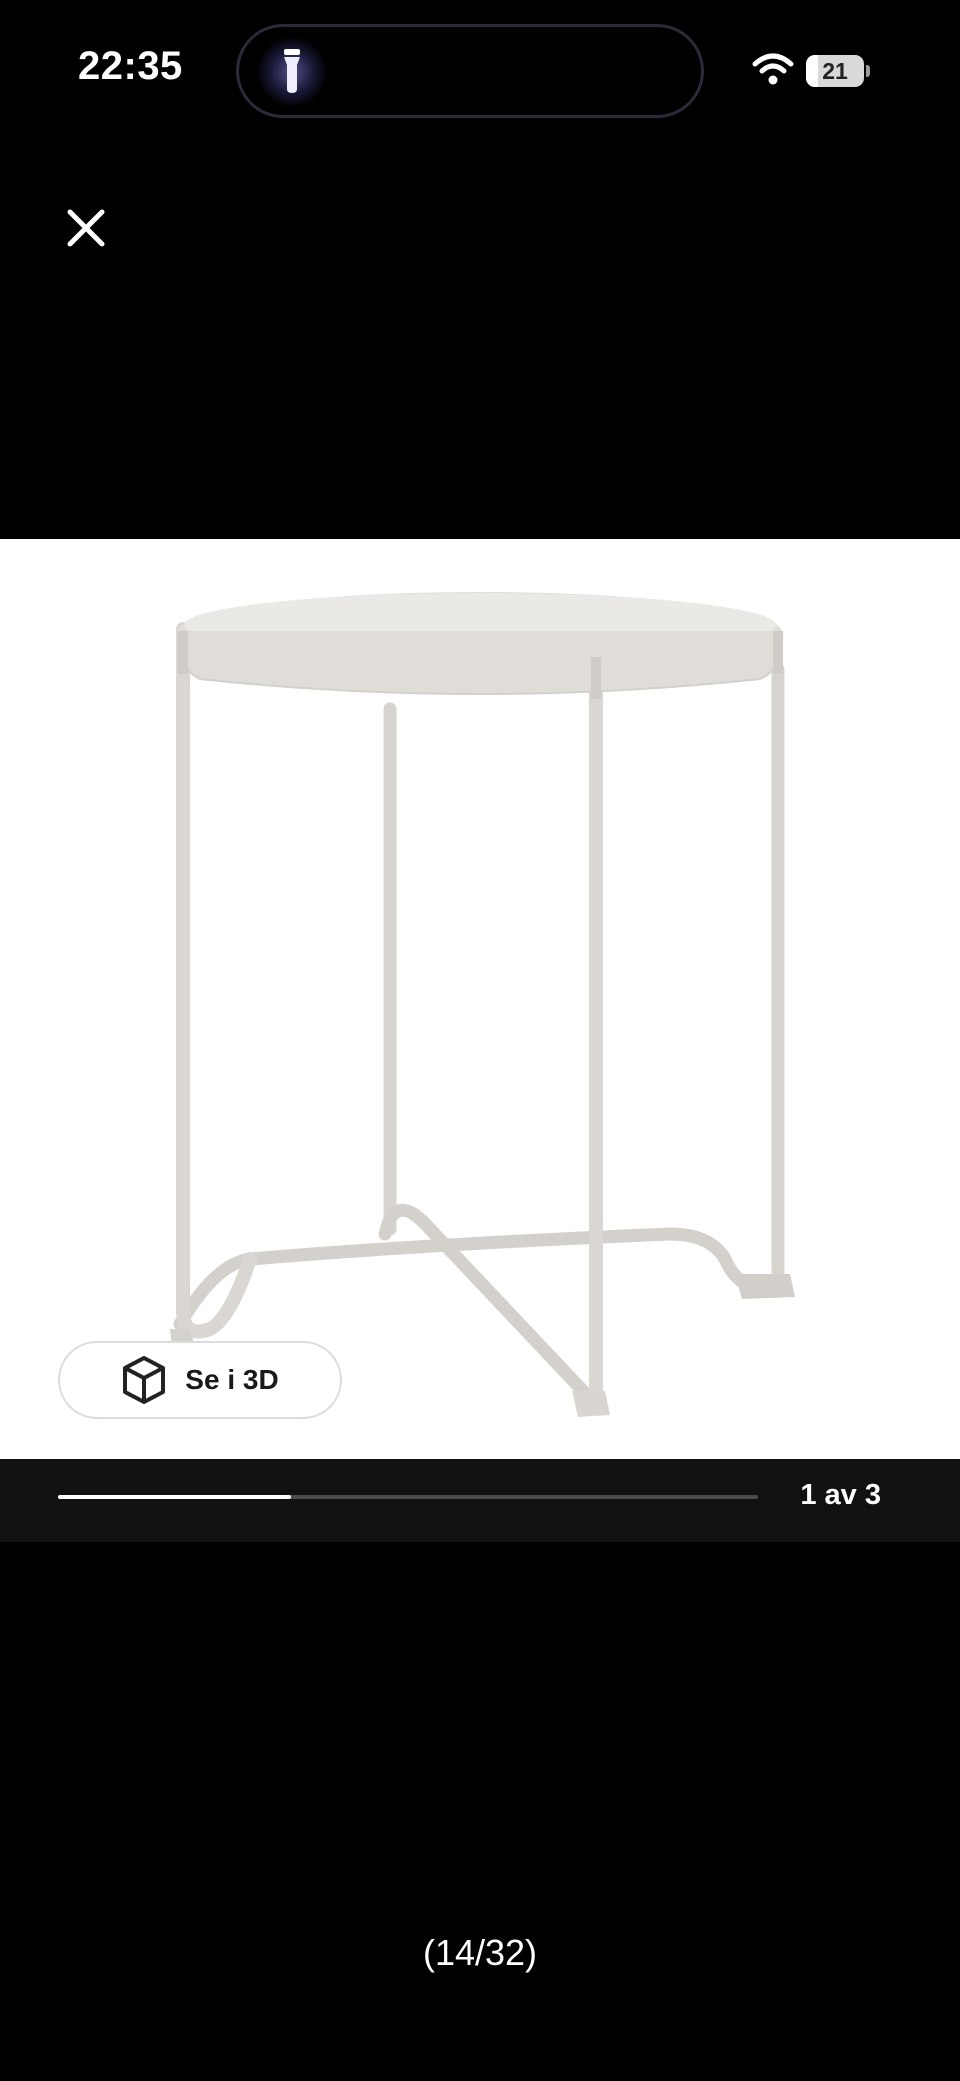 Image resolution: width=960 pixels, height=2081 pixels. Describe the element at coordinates (470, 71) in the screenshot. I see `dynamic-island` at that location.